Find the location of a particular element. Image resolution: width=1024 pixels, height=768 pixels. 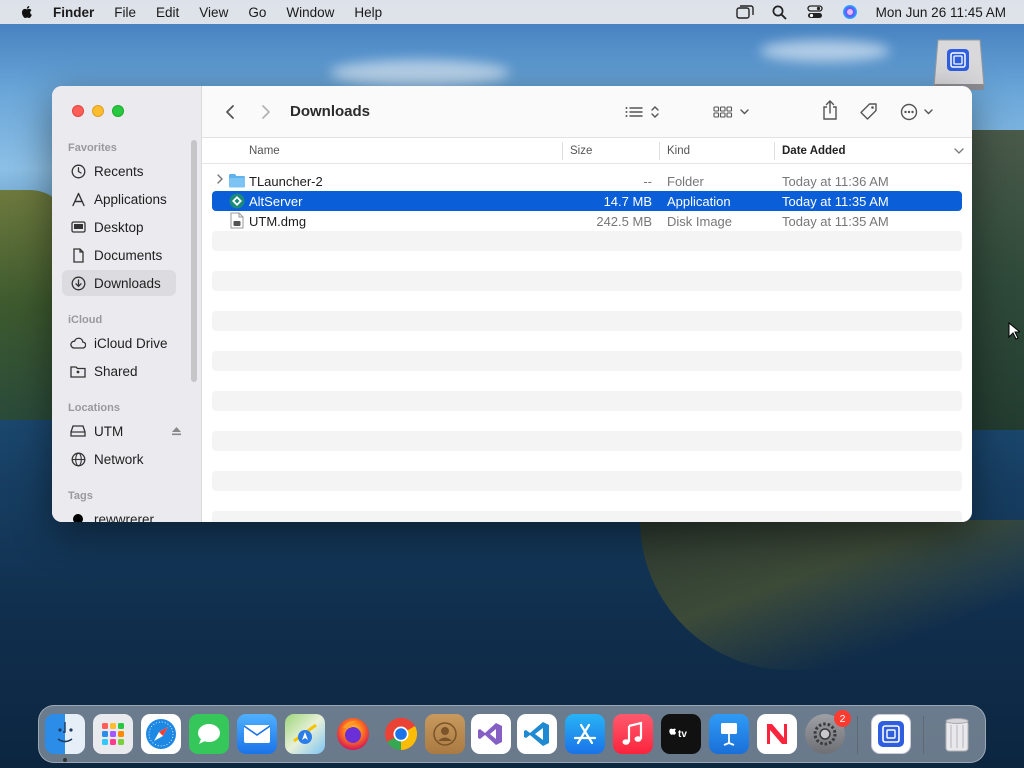

sidebar-item-icloud-drive: iCloud Drive is located at coordinates (119, 343).